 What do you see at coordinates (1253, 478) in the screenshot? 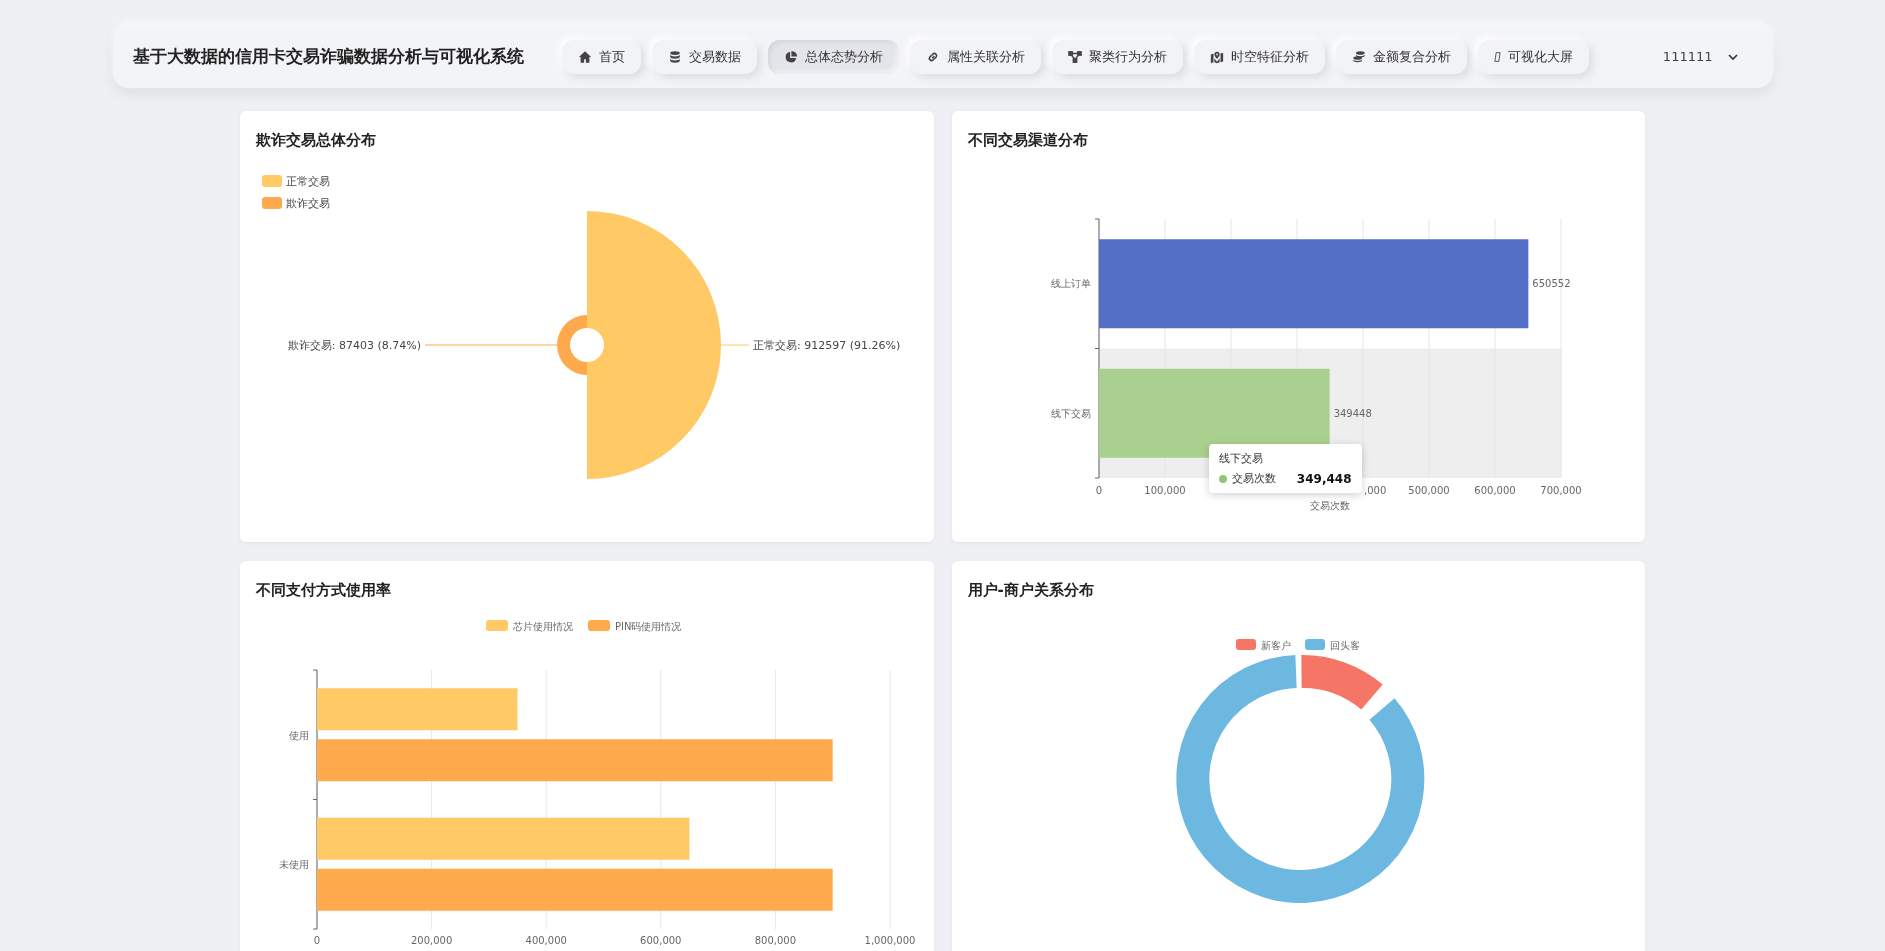
I see `series-name: 交易次数` at bounding box center [1253, 478].